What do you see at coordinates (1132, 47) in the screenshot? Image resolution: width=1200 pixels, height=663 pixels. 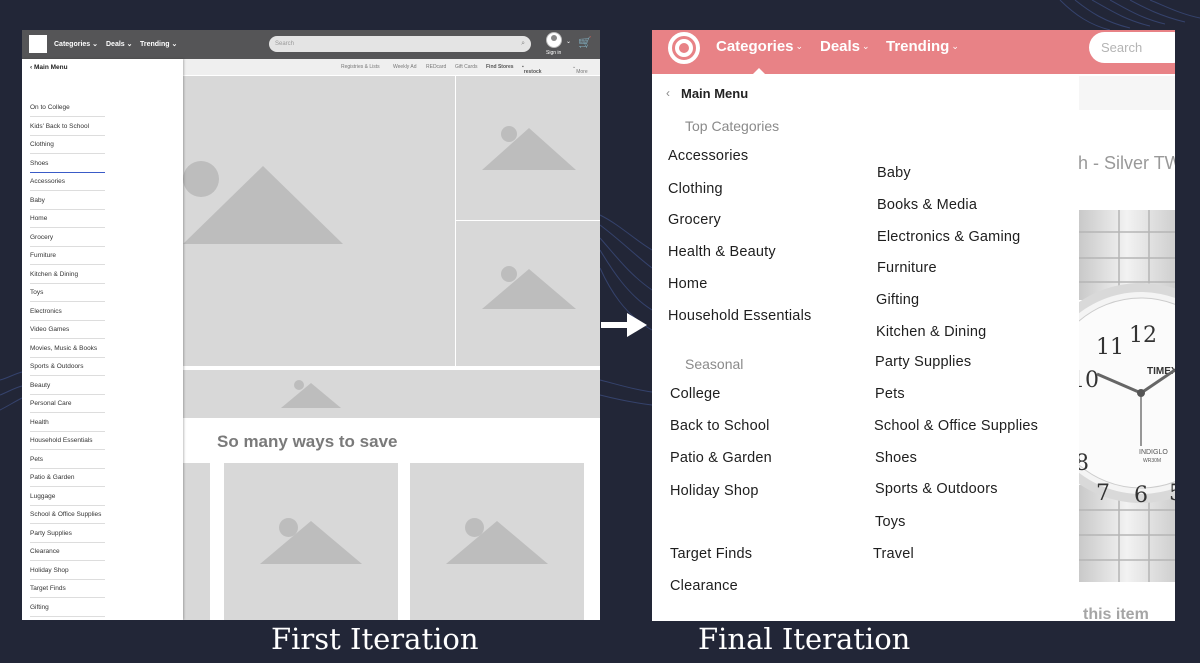 I see `search-input: Search` at bounding box center [1132, 47].